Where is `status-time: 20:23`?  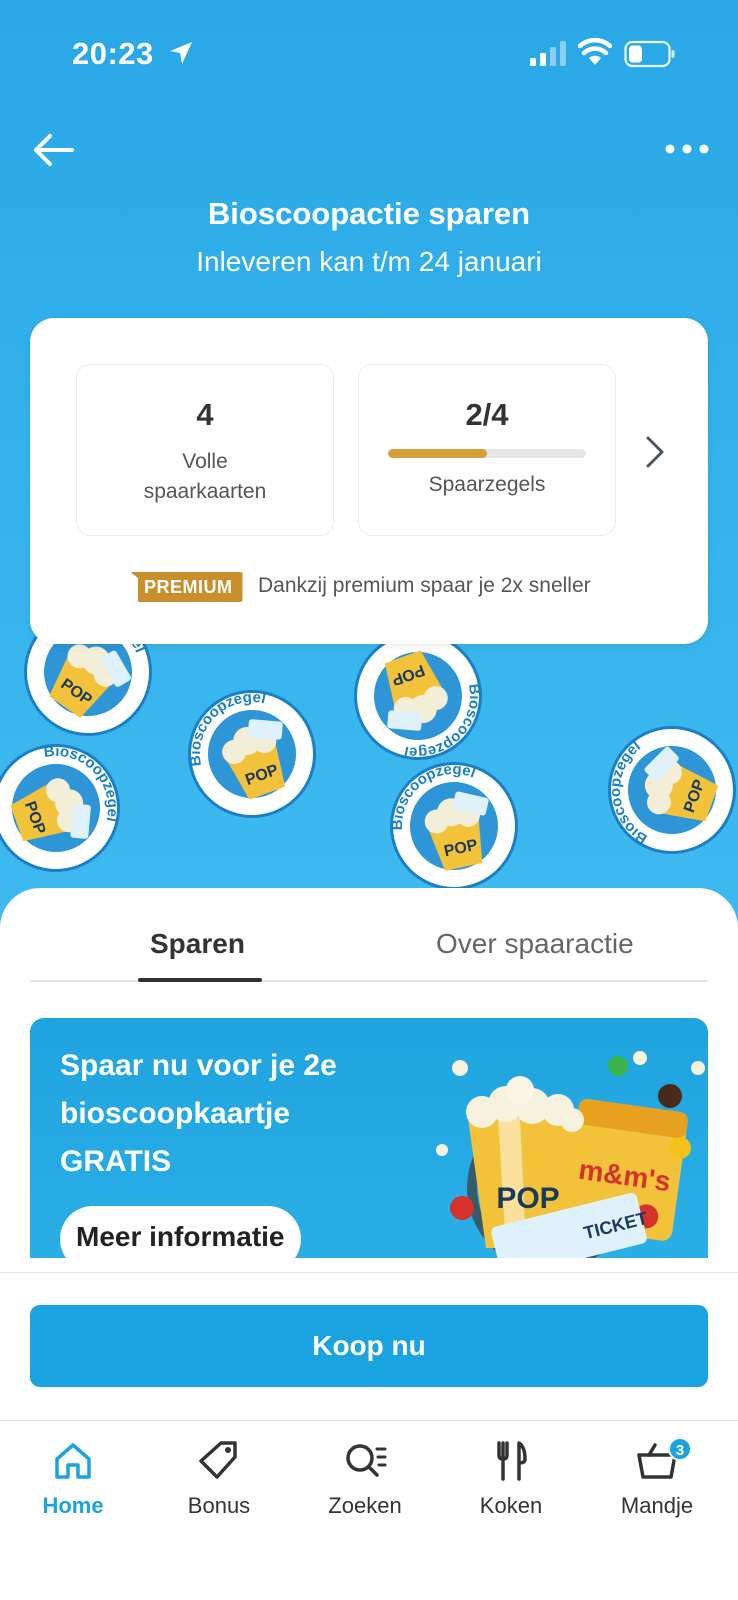
status-time: 20:23 is located at coordinates (113, 53).